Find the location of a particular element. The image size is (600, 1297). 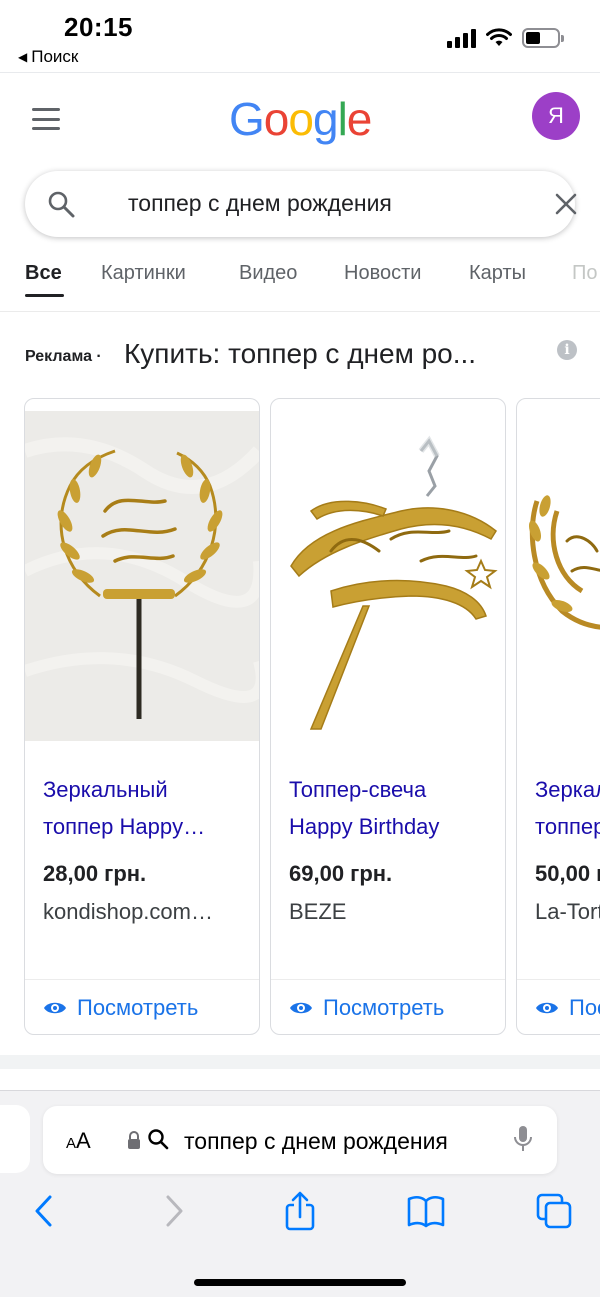

share-icon is located at coordinates (300, 1211).